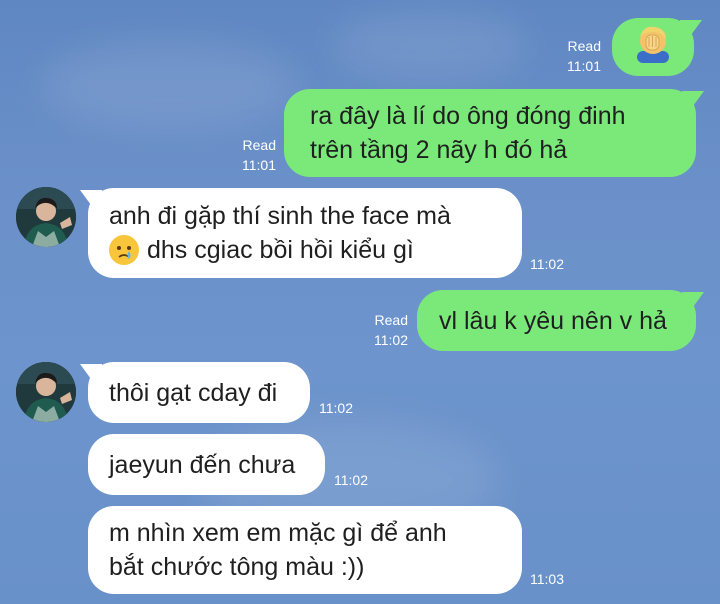 This screenshot has width=720, height=604. I want to click on crying-face-icon, so click(124, 250).